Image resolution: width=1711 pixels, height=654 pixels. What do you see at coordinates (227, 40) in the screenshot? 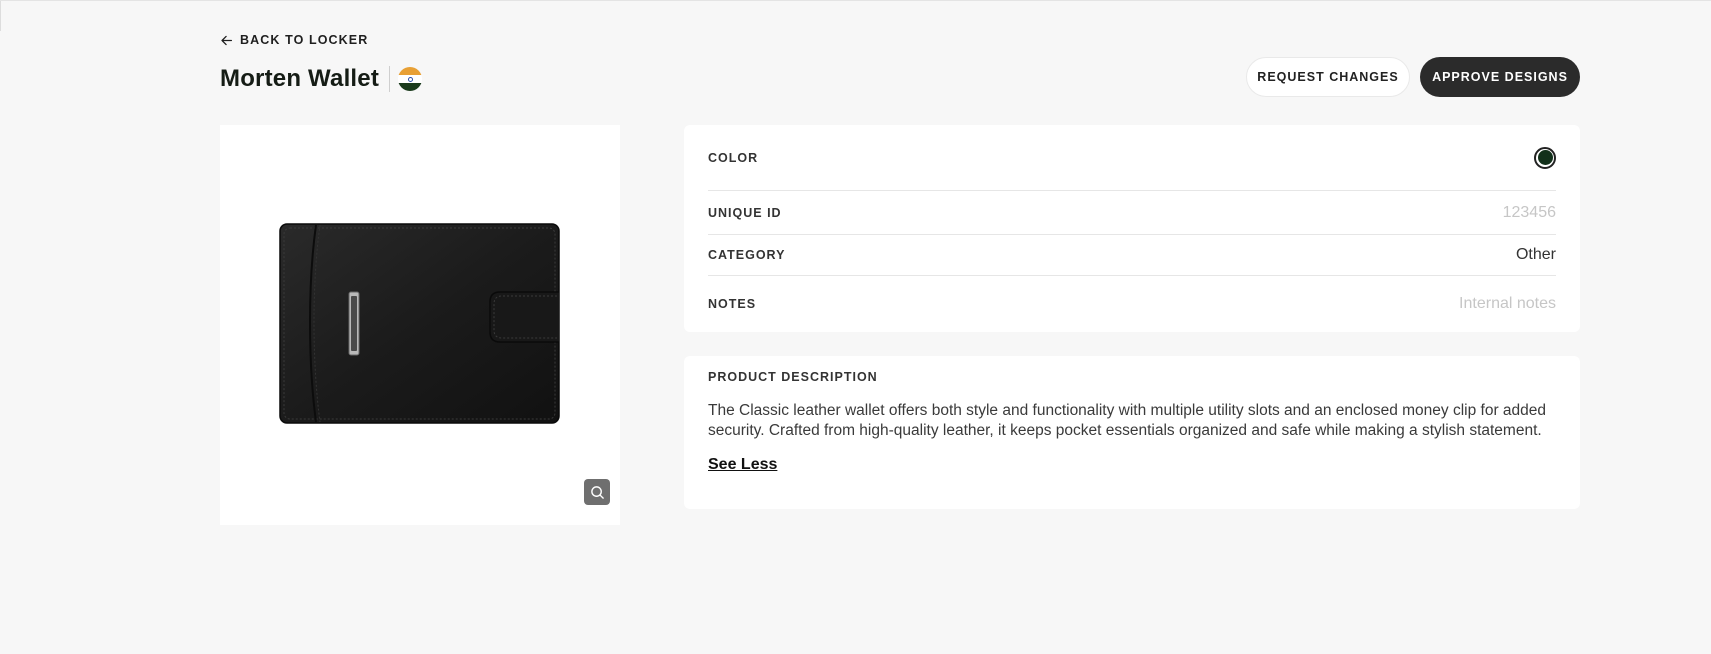
I see `arrow-left-icon` at bounding box center [227, 40].